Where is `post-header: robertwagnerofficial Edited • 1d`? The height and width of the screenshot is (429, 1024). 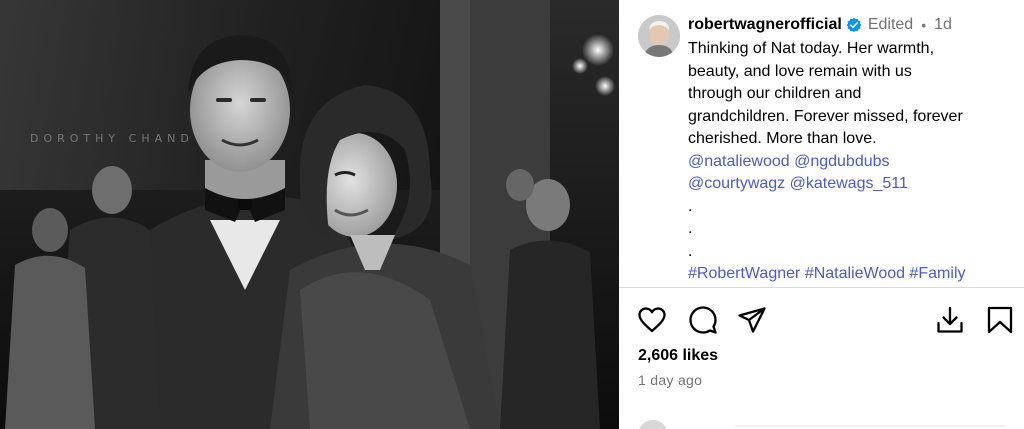 post-header: robertwagnerofficial Edited • 1d is located at coordinates (820, 25).